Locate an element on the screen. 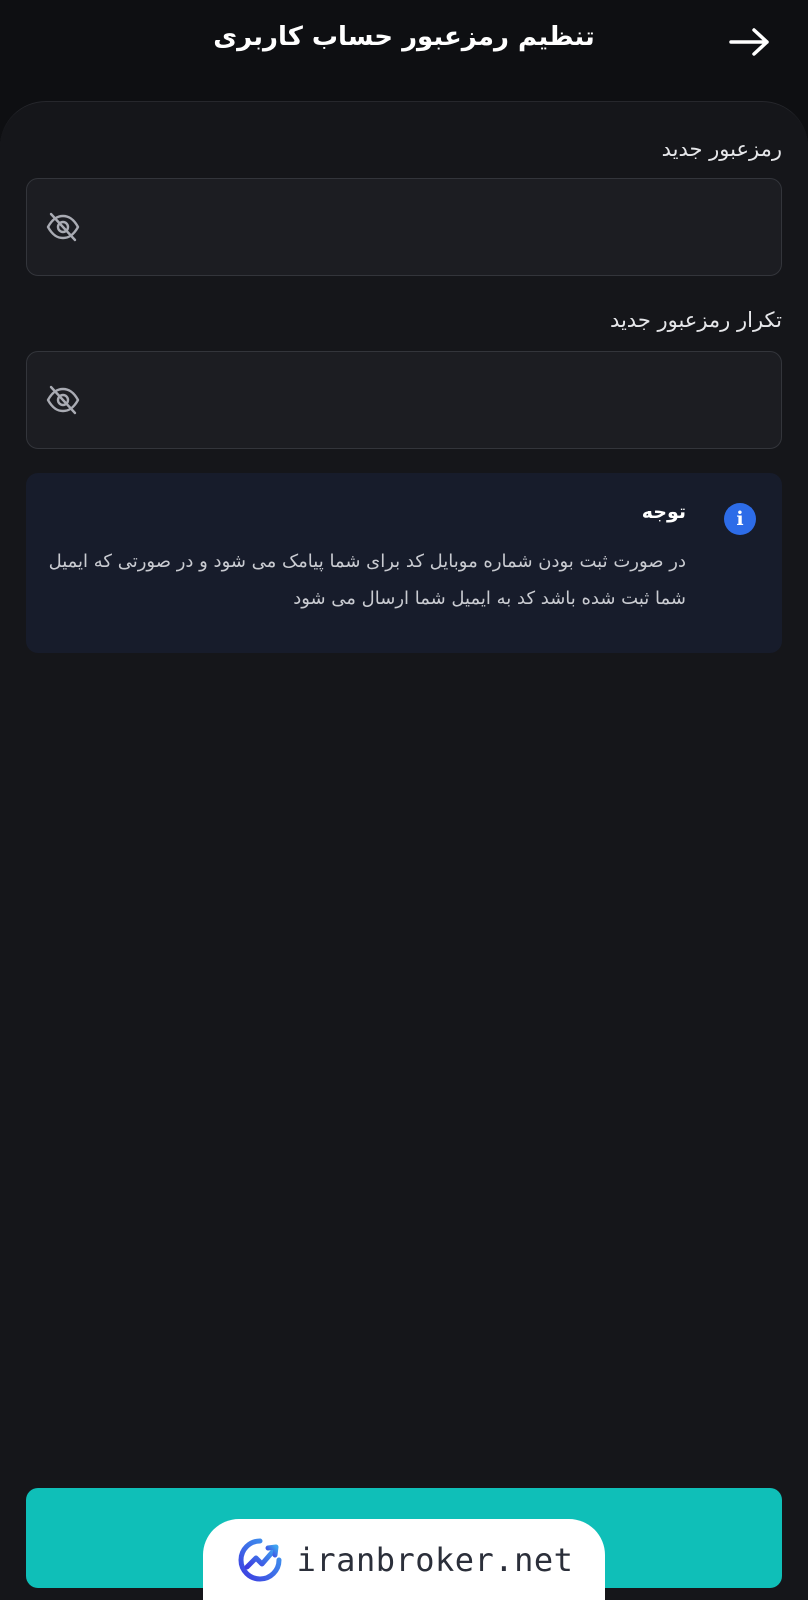 The width and height of the screenshot is (808, 1600). watermark: iranbroker.net is located at coordinates (404, 1559).